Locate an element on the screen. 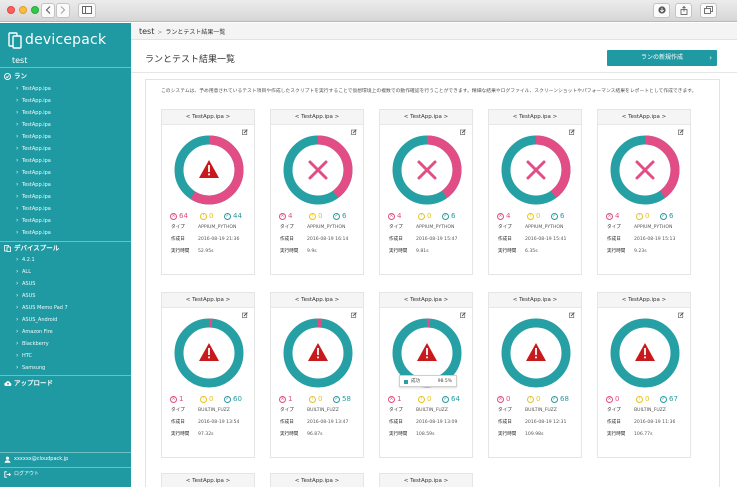  run-section-header: ラン is located at coordinates (65, 76).